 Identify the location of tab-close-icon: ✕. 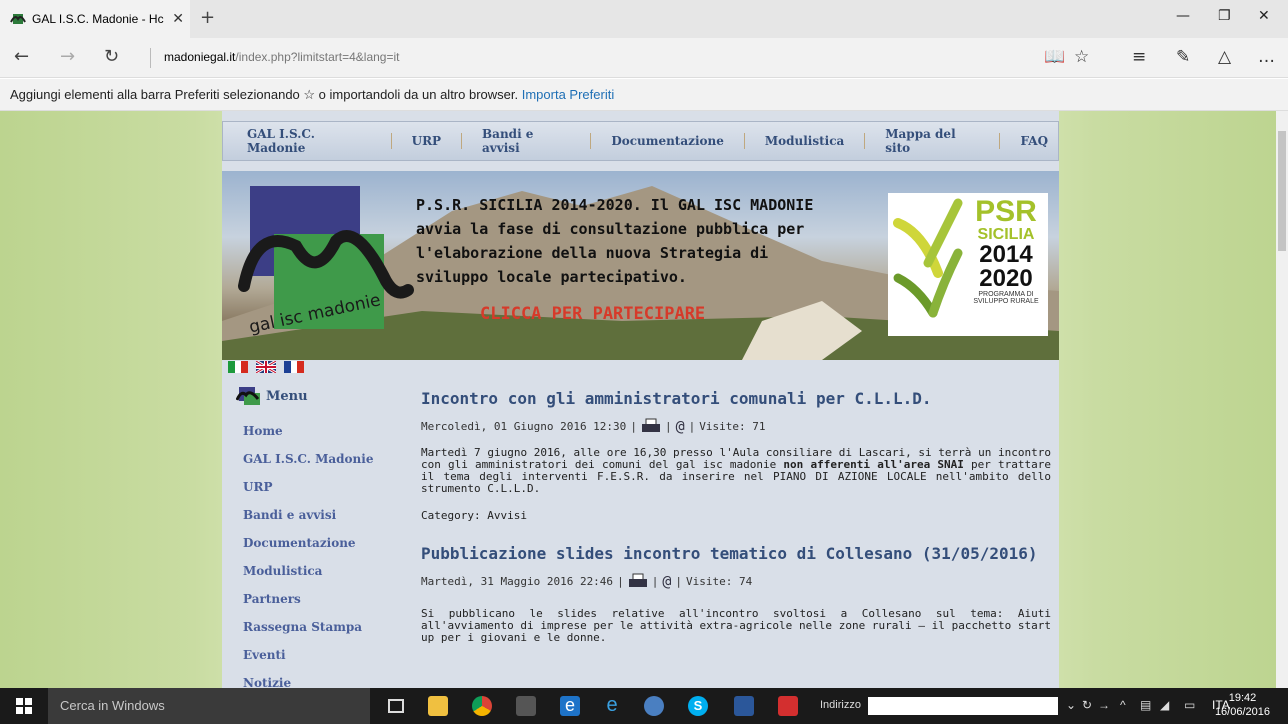
(178, 18).